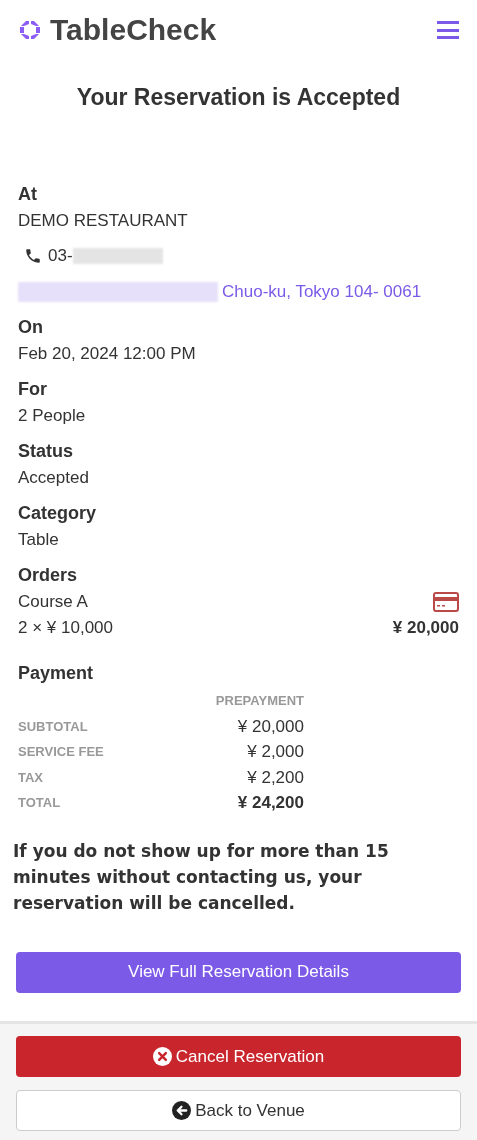 The width and height of the screenshot is (477, 1140). Describe the element at coordinates (201, 877) in the screenshot. I see `no-show-notice: If you do not show up for more than 15 minutes without contacting us, your reservation will be cancelled.` at that location.